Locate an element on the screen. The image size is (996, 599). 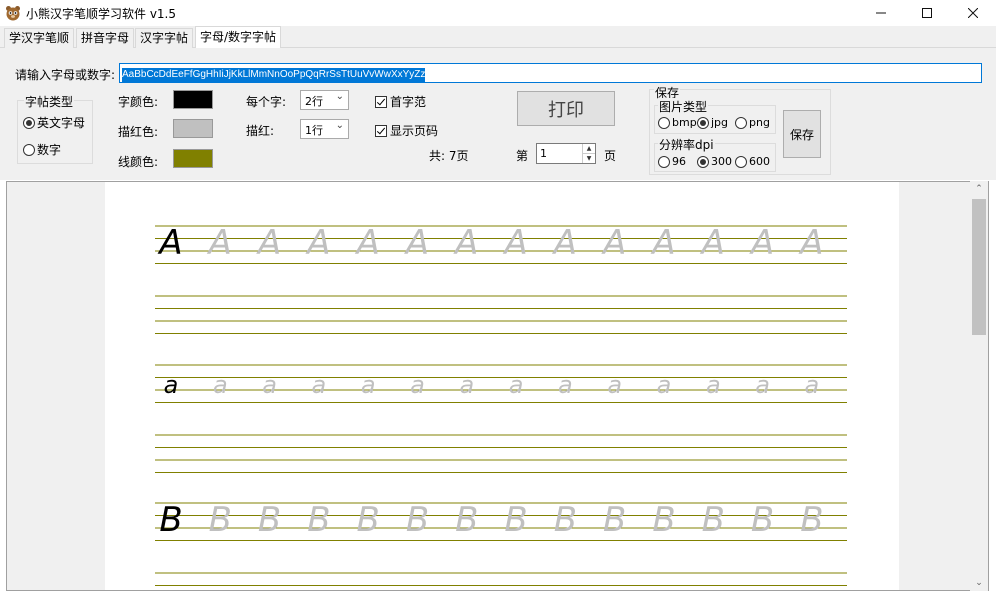
dpi-96-radio: 96 is located at coordinates (672, 161).